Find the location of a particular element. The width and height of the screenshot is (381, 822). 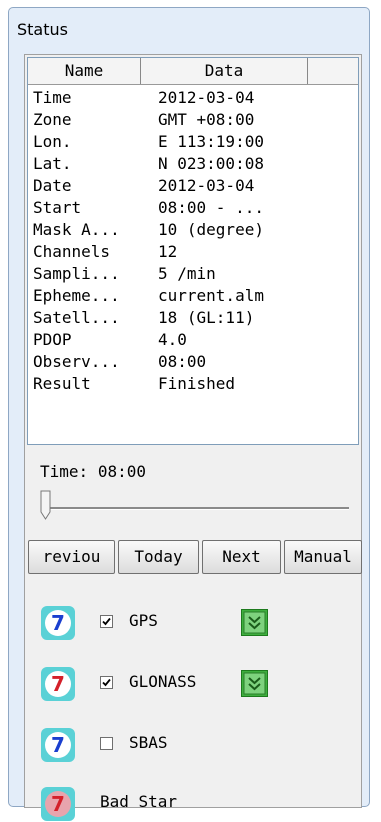

satellite-label: GLONASS is located at coordinates (163, 681).